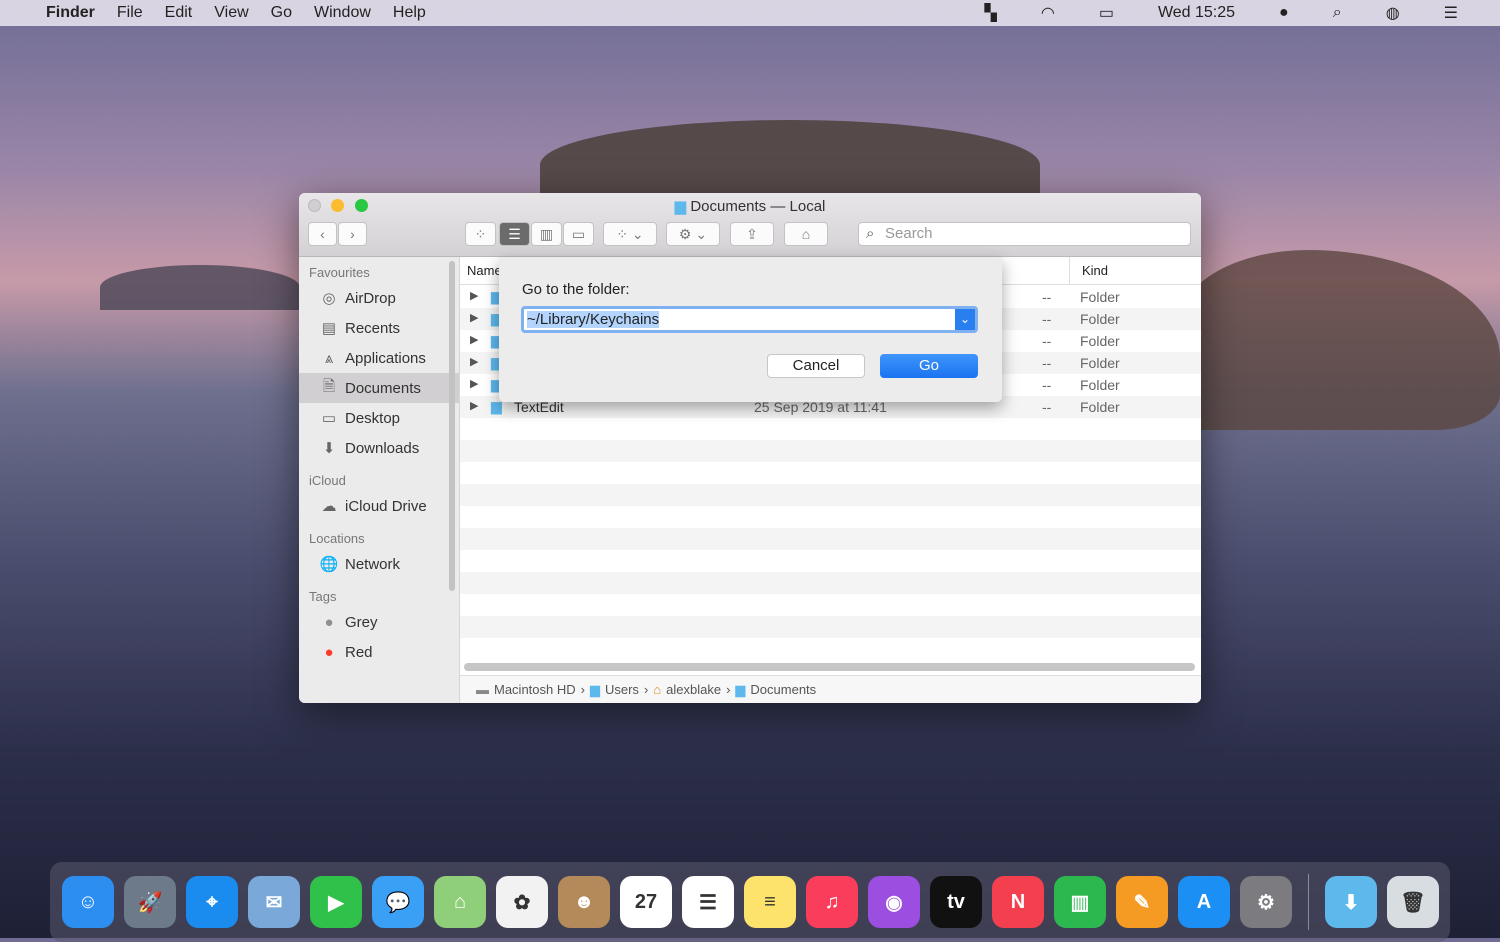 Image resolution: width=1500 pixels, height=942 pixels. What do you see at coordinates (1393, 13) in the screenshot?
I see `siri-icon: ◍` at bounding box center [1393, 13].